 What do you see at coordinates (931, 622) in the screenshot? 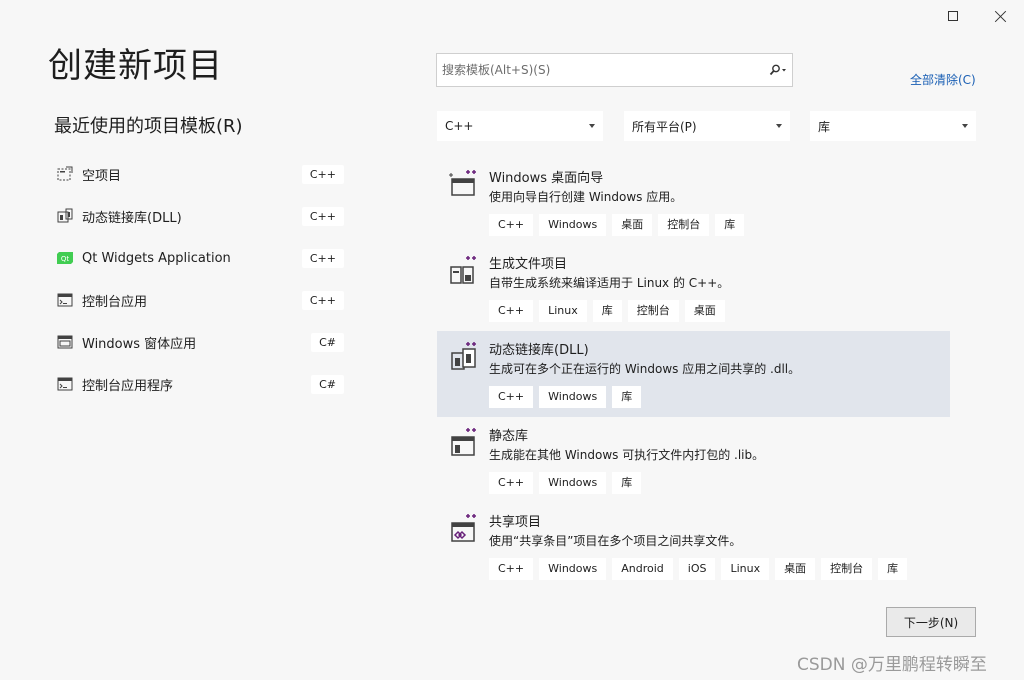
I see `next-button: 下一步(N)` at bounding box center [931, 622].